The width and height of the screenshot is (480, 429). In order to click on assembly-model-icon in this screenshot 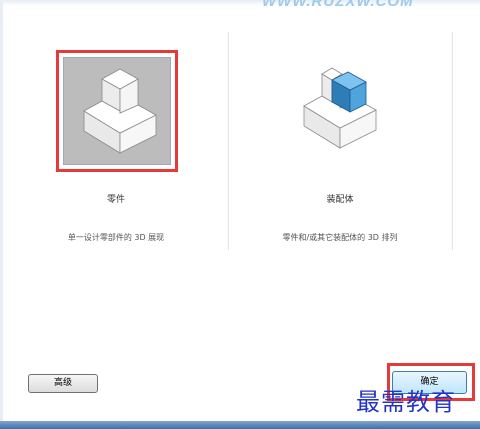, I will do `click(340, 108)`.